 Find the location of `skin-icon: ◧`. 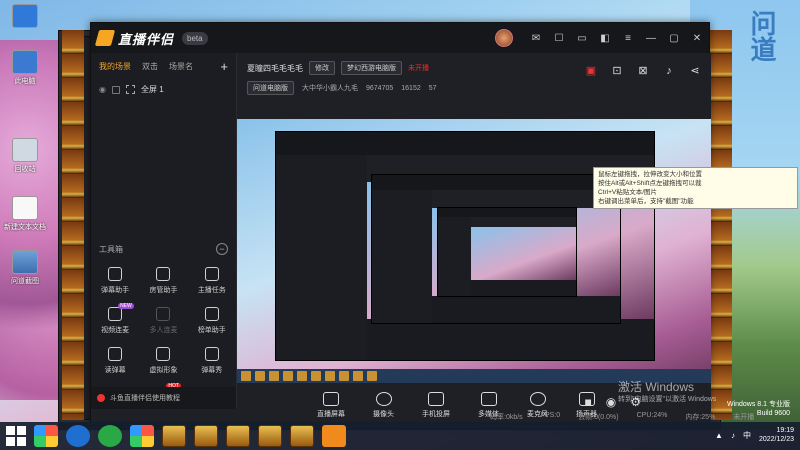

skin-icon: ◧ is located at coordinates (605, 38).